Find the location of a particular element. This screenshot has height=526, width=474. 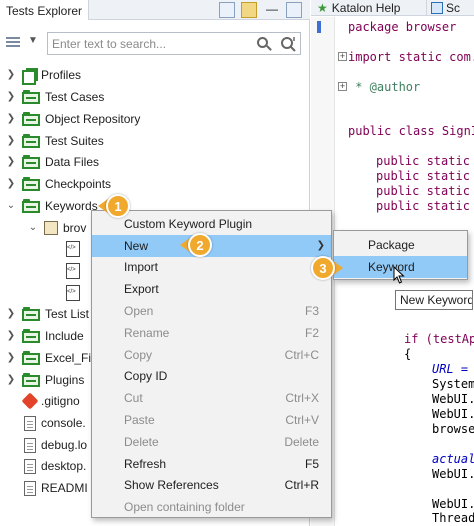

menu-item-shortcut: F2 is located at coordinates (311, 332).